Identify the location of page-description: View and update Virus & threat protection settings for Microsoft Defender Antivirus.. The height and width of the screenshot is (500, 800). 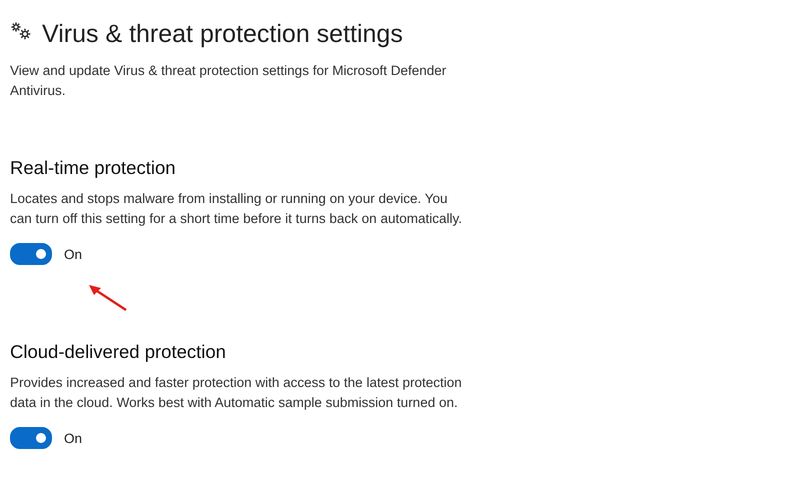
(229, 81).